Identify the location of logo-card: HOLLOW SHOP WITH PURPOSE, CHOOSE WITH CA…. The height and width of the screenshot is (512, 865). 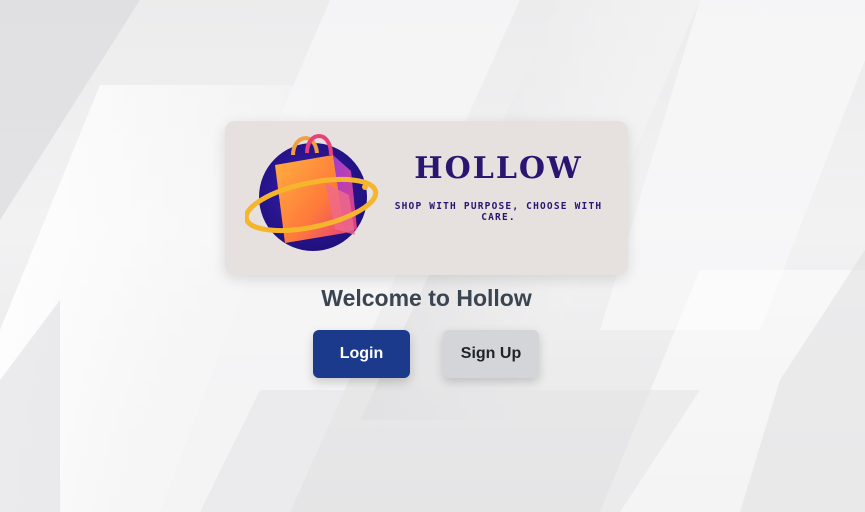
(426, 198).